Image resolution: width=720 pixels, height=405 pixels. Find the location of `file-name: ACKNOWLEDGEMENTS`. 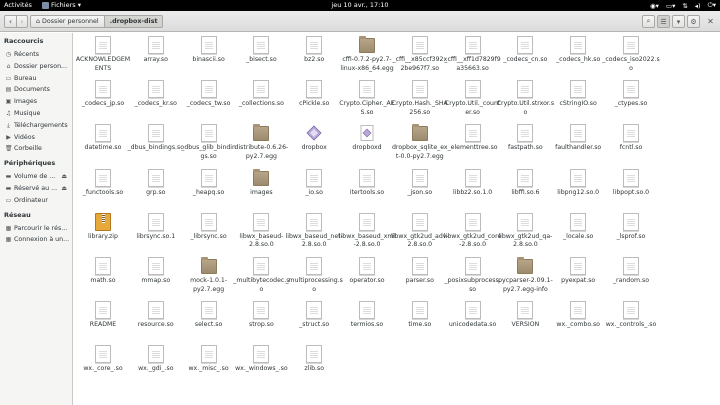

file-name: ACKNOWLEDGEMENTS is located at coordinates (103, 64).